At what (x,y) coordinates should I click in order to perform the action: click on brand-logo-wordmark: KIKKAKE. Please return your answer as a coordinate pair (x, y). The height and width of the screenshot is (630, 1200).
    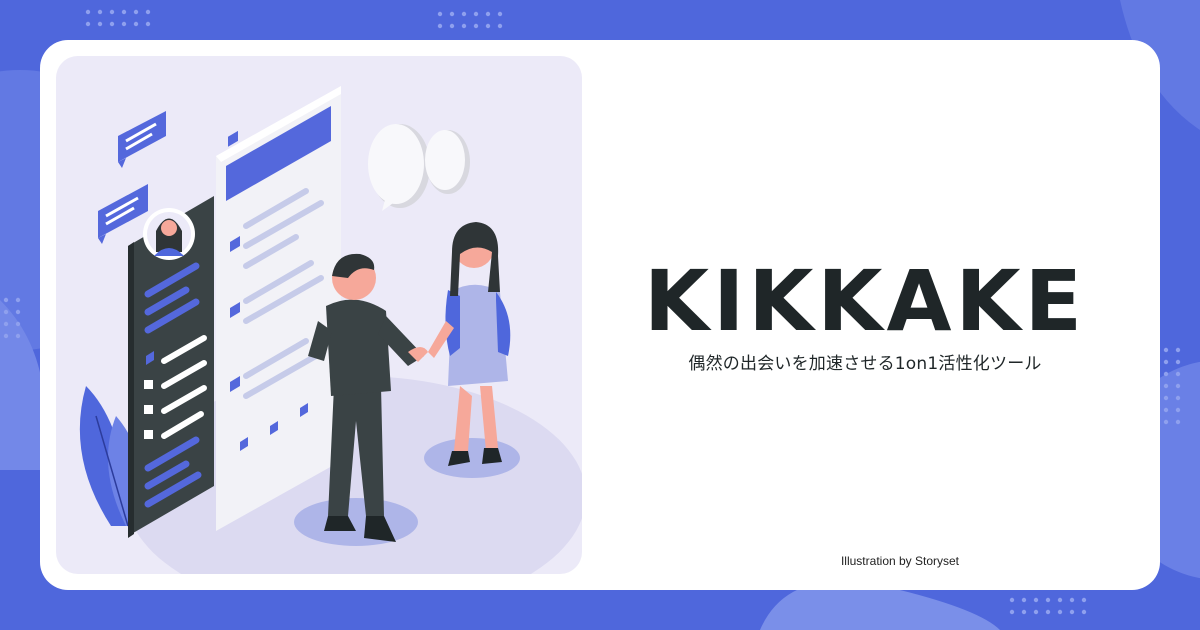
    Looking at the image, I should click on (865, 301).